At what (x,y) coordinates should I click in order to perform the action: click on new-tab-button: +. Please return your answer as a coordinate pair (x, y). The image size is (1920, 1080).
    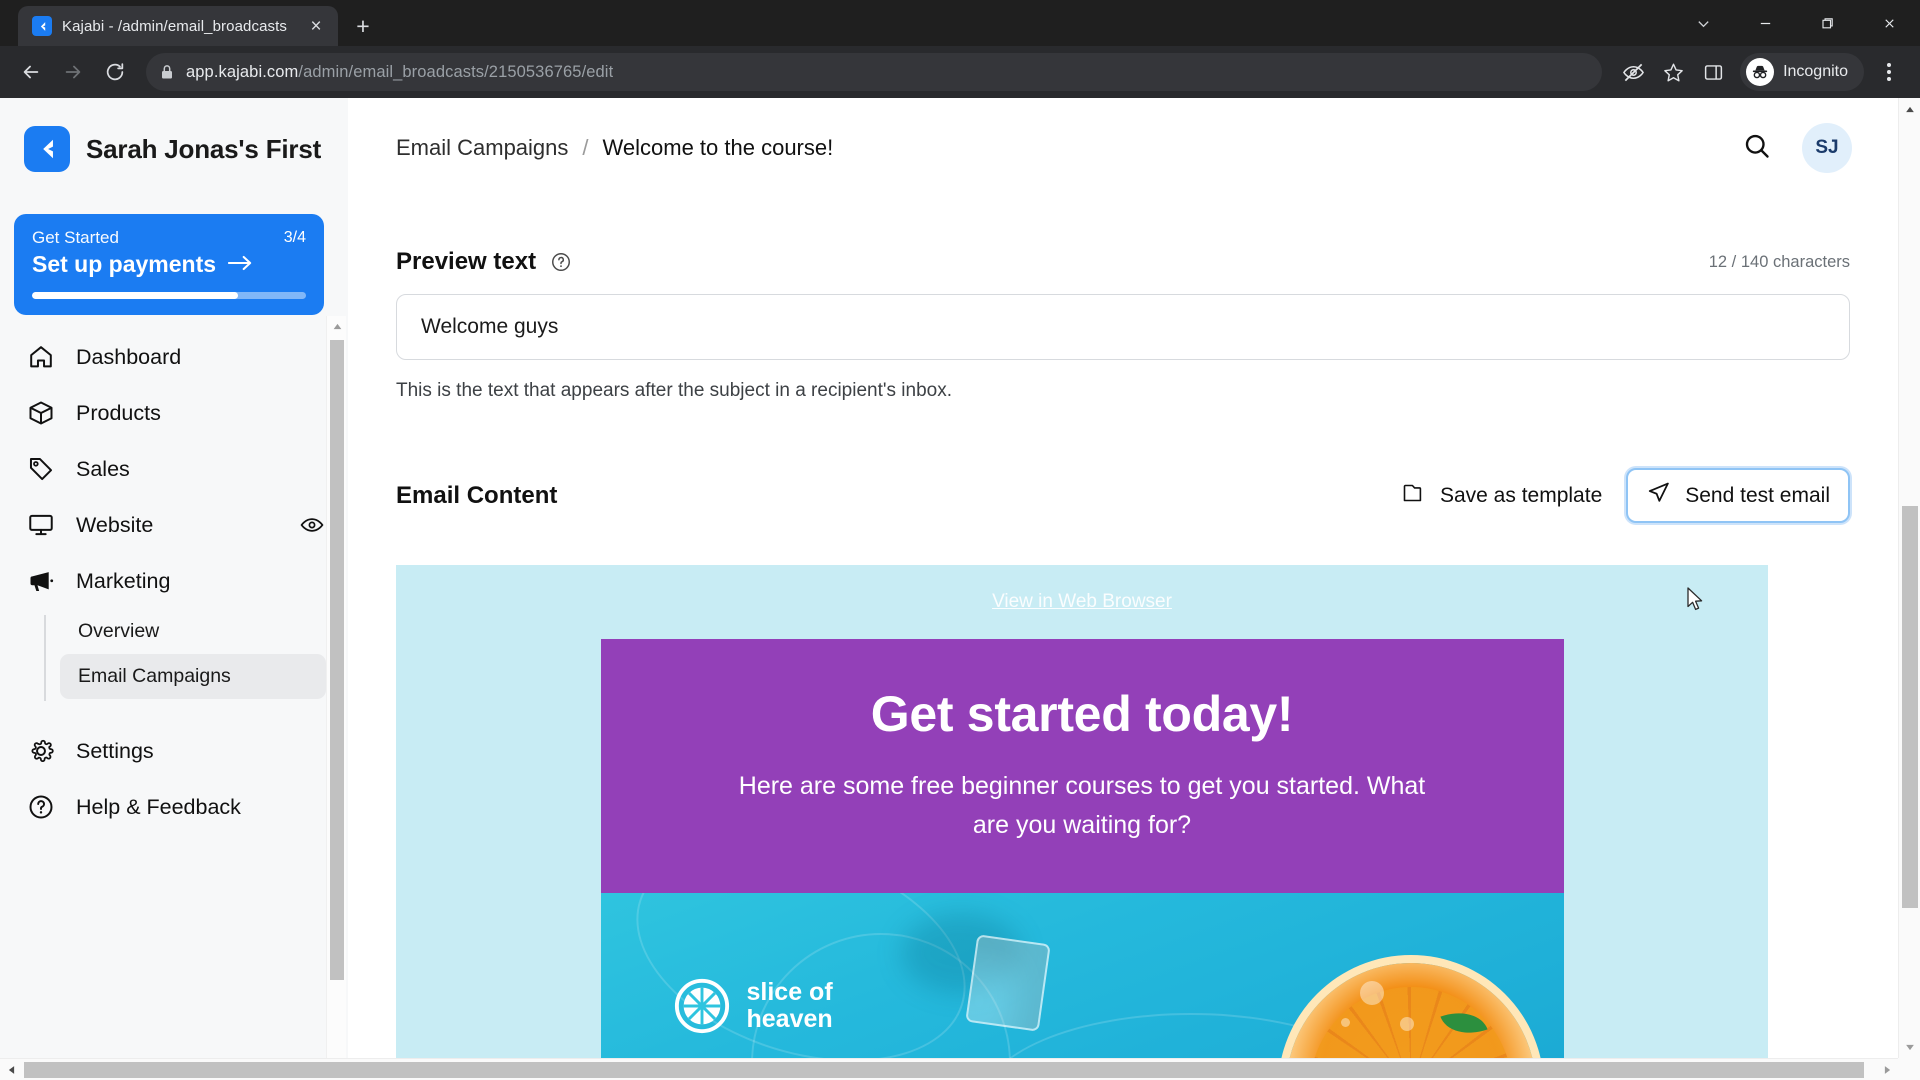
    Looking at the image, I should click on (363, 26).